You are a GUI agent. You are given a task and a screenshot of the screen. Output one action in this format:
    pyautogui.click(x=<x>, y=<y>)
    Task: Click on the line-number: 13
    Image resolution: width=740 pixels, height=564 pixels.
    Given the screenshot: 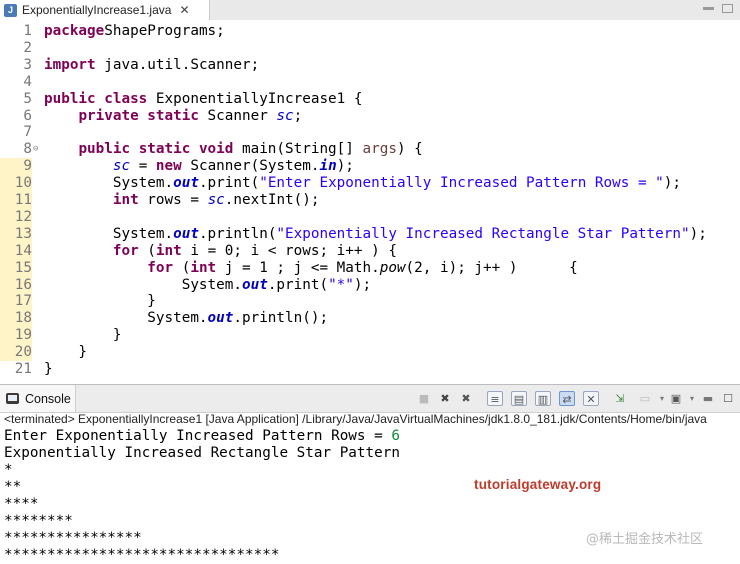 What is the action you would take?
    pyautogui.click(x=16, y=234)
    